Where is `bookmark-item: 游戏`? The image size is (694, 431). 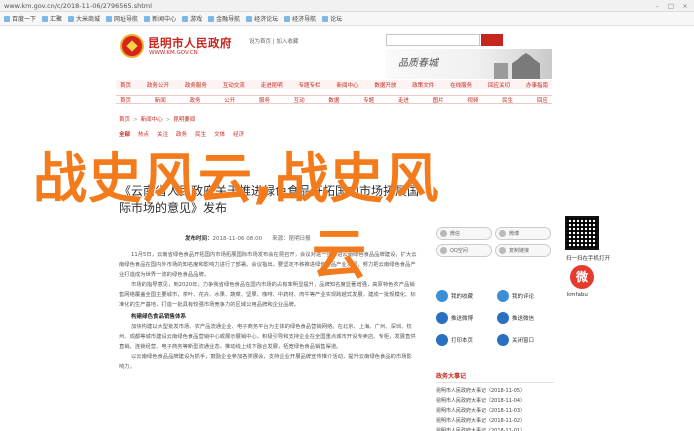 bookmark-item: 游戏 is located at coordinates (192, 18).